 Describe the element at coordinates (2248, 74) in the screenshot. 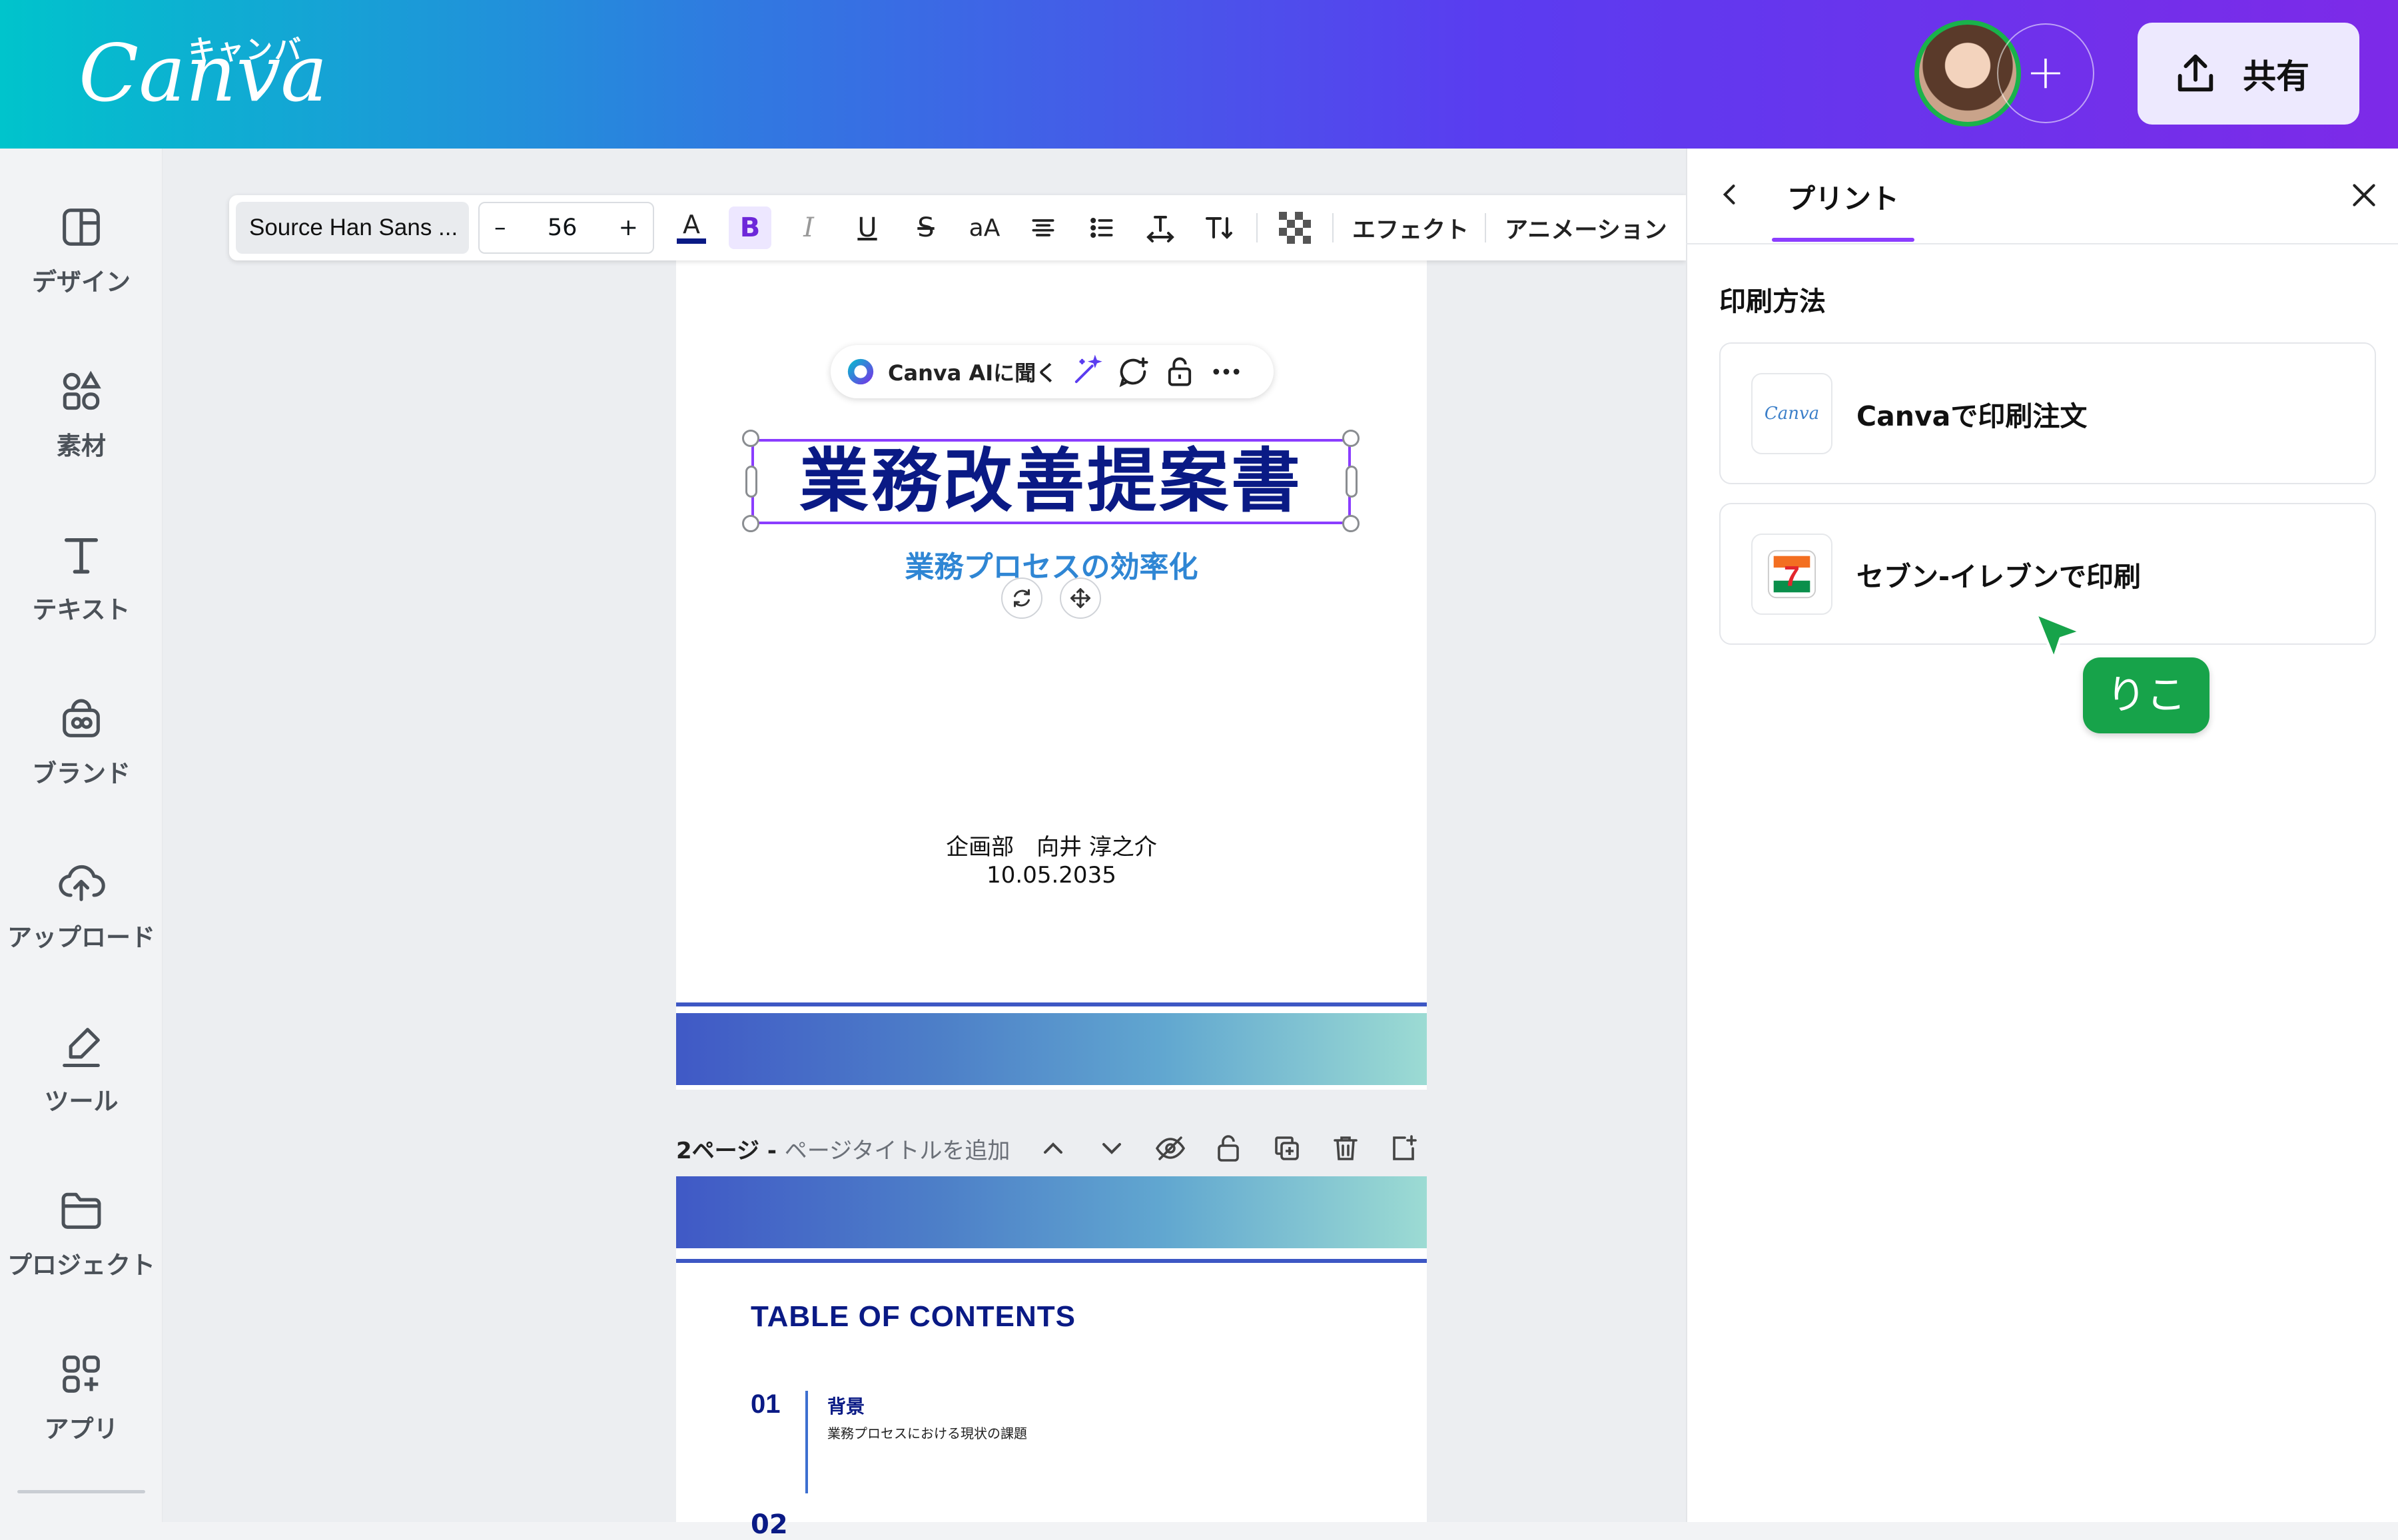

I see `share-button: 共有` at that location.